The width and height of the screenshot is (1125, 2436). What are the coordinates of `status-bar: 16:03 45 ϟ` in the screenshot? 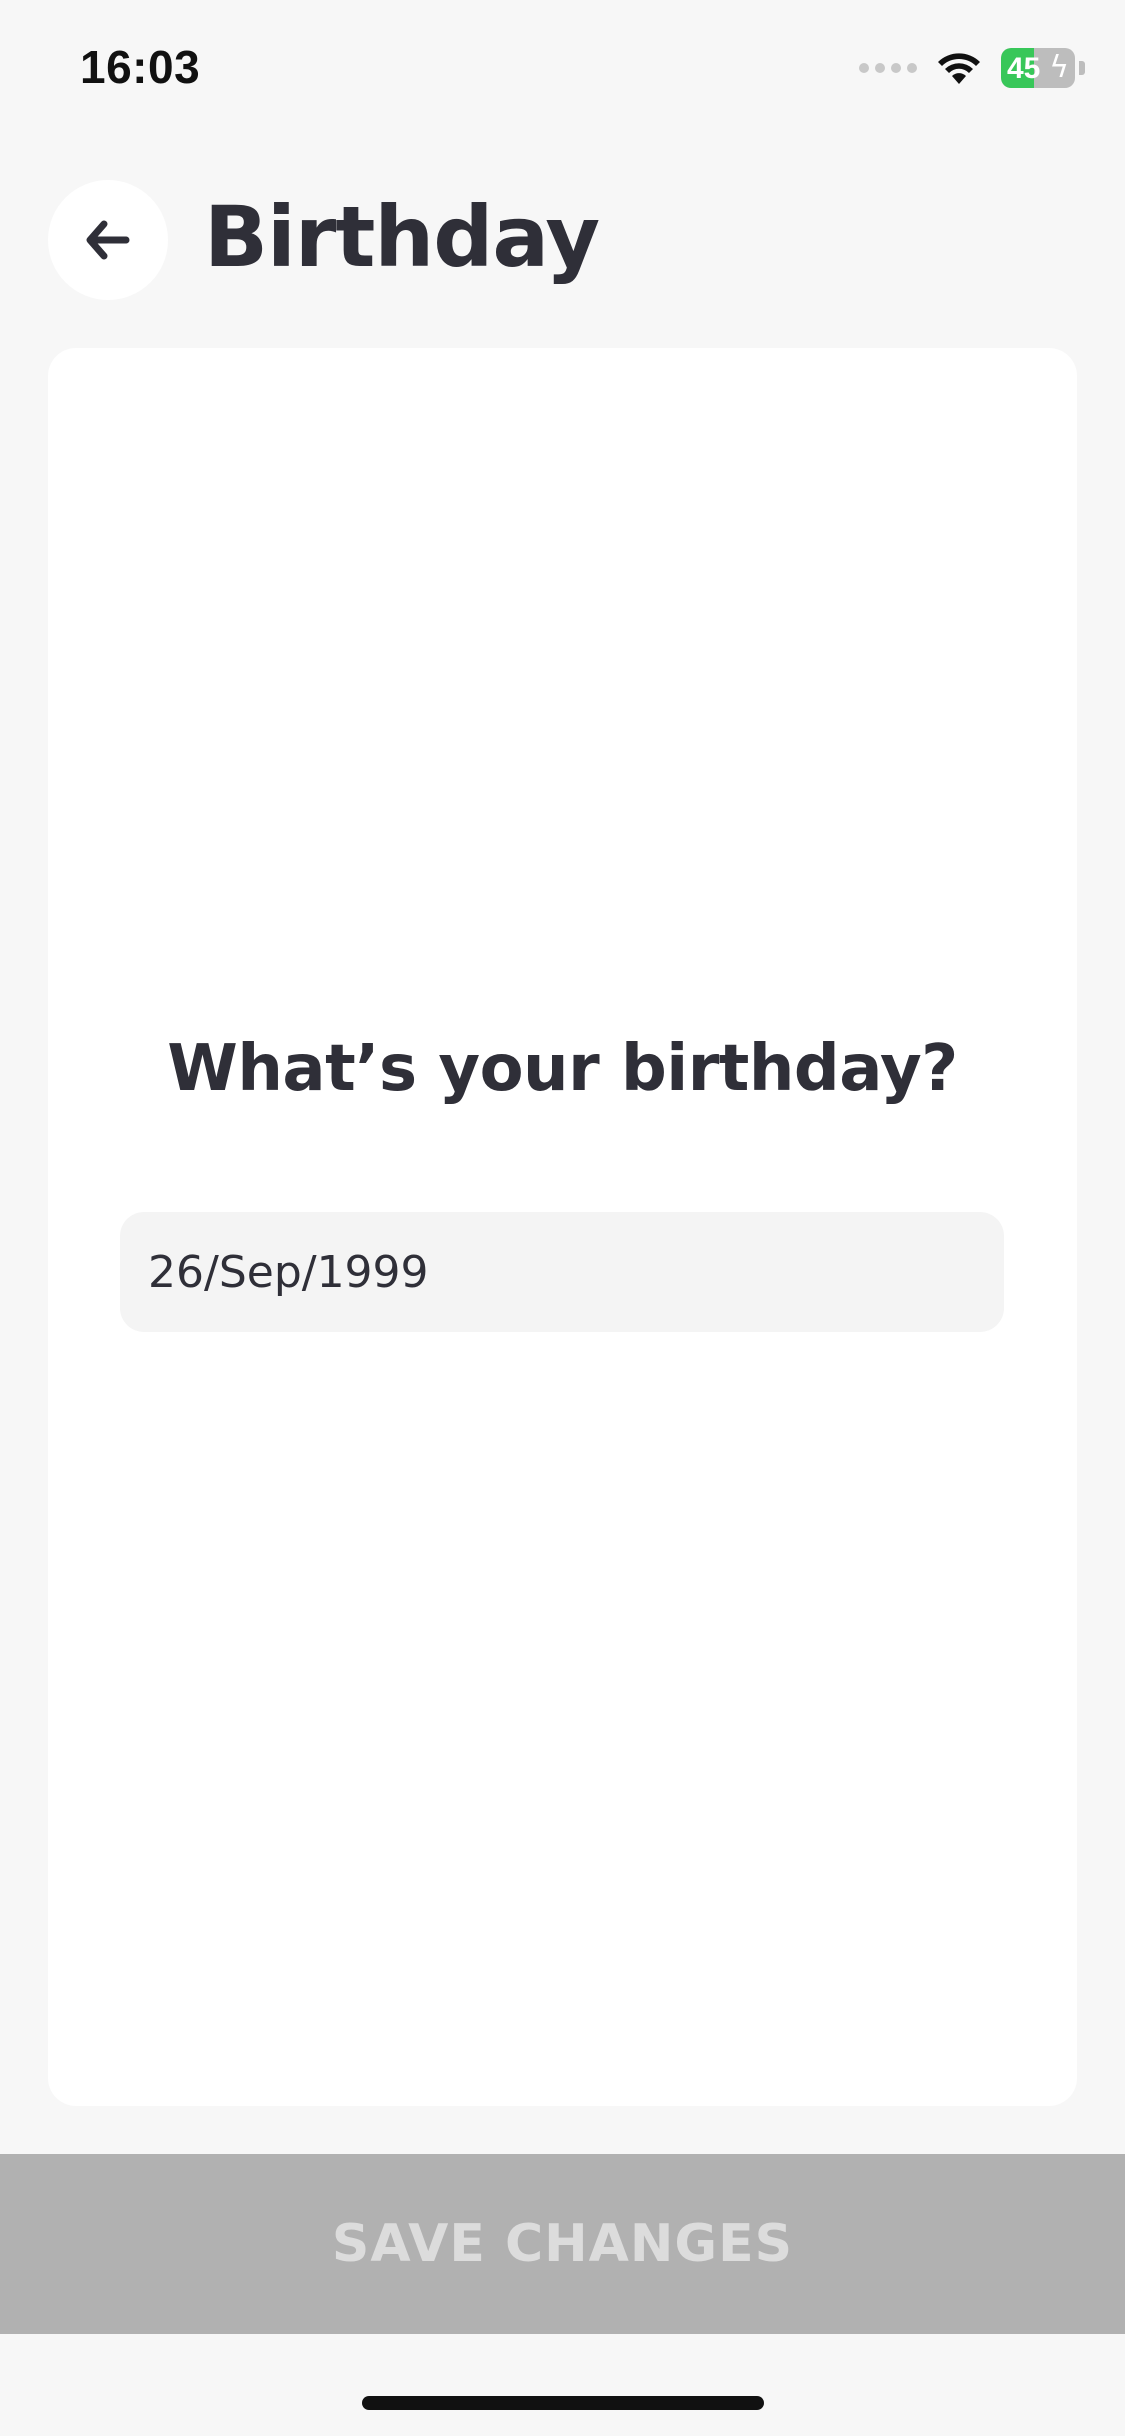 It's located at (562, 70).